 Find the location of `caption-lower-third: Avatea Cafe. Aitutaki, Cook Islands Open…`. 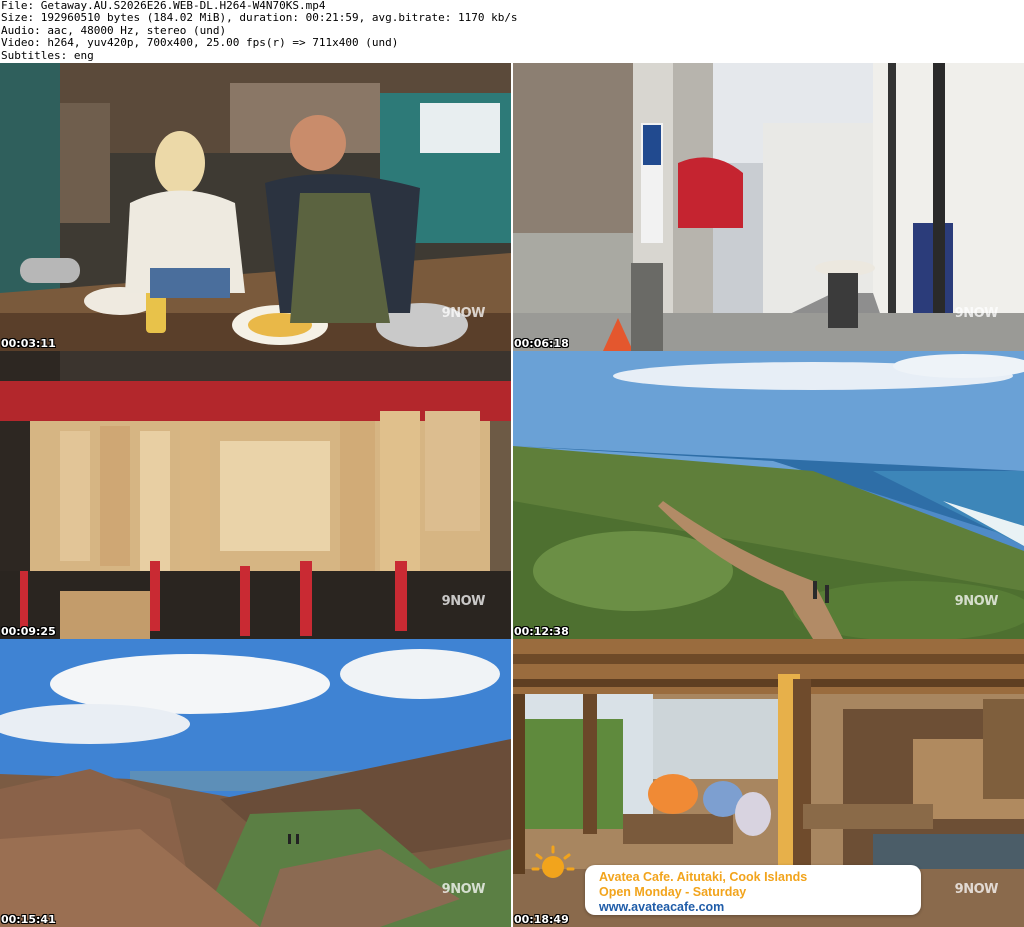

caption-lower-third: Avatea Cafe. Aitutaki, Cook Islands Open… is located at coordinates (753, 890).